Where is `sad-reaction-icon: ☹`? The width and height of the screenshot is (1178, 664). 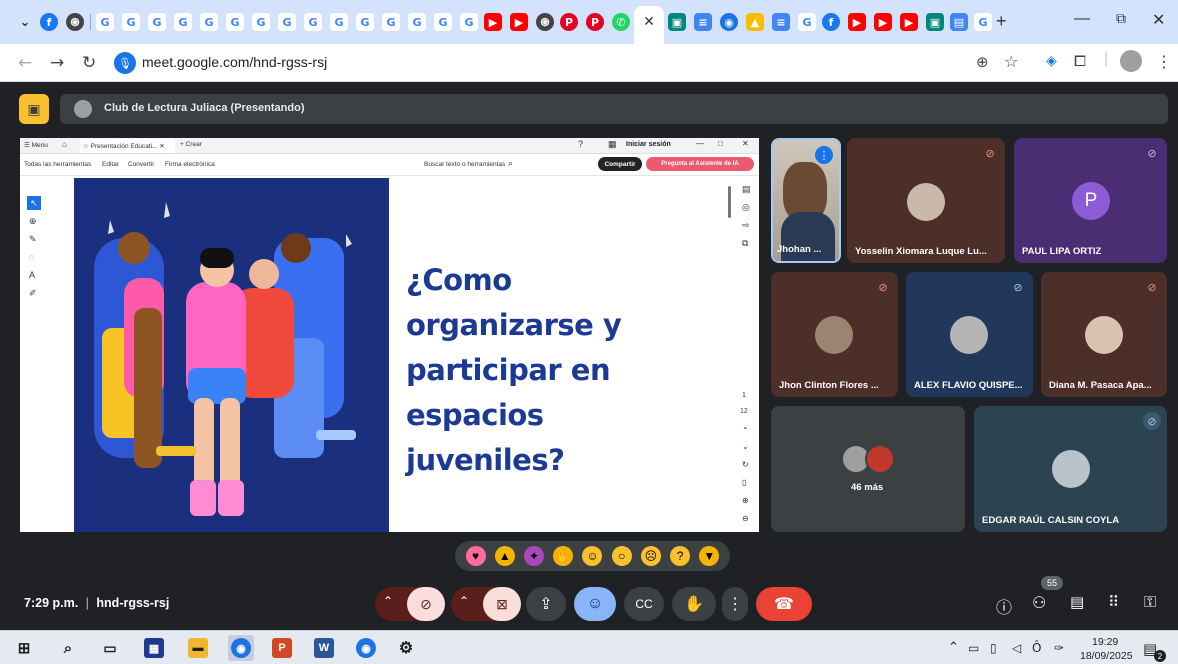 sad-reaction-icon: ☹ is located at coordinates (650, 556).